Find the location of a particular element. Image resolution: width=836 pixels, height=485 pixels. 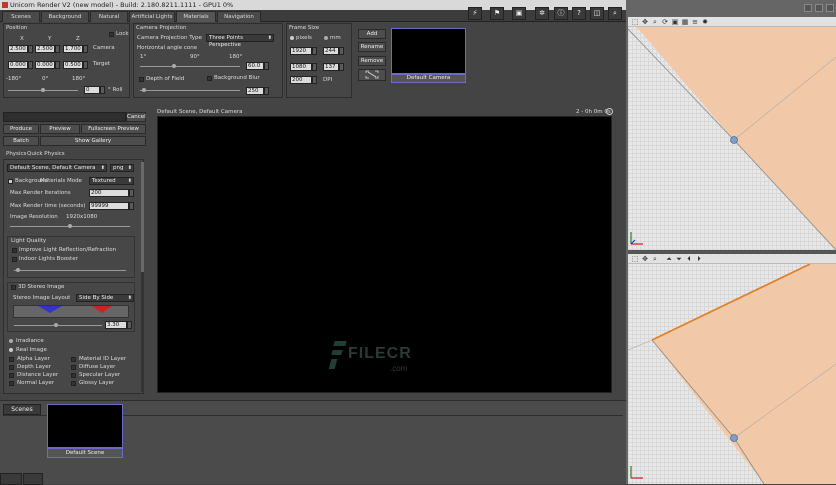

diffuse-layer-checkbox is located at coordinates (73, 367).